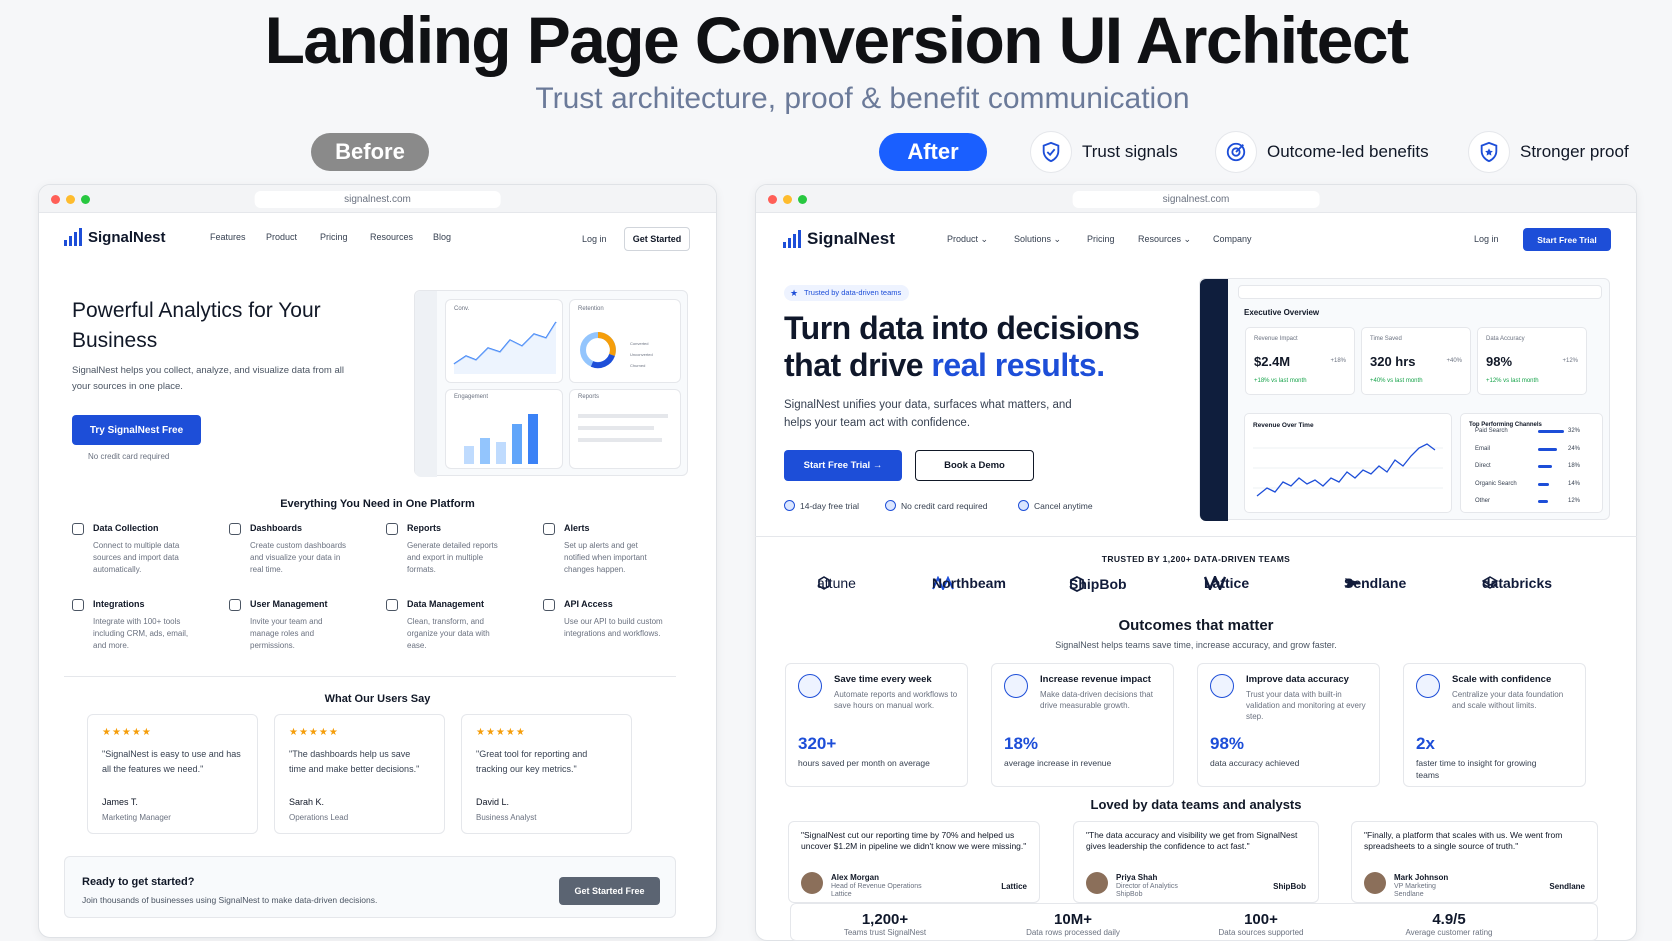 The height and width of the screenshot is (941, 1672). I want to click on mockup-card-title: Reports, so click(589, 397).